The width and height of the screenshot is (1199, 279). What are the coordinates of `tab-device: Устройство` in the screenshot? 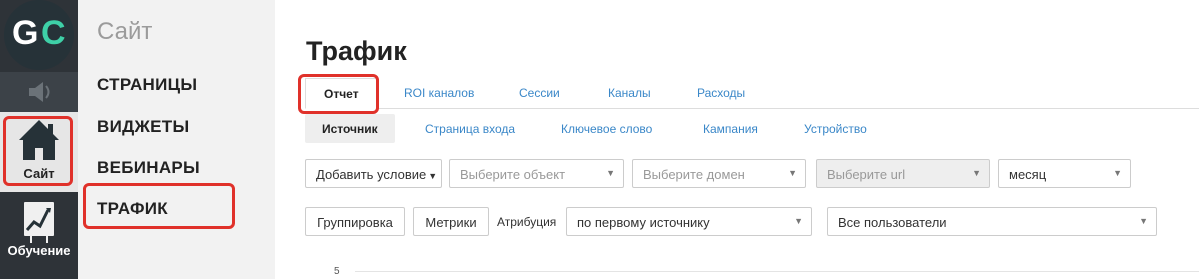 It's located at (835, 129).